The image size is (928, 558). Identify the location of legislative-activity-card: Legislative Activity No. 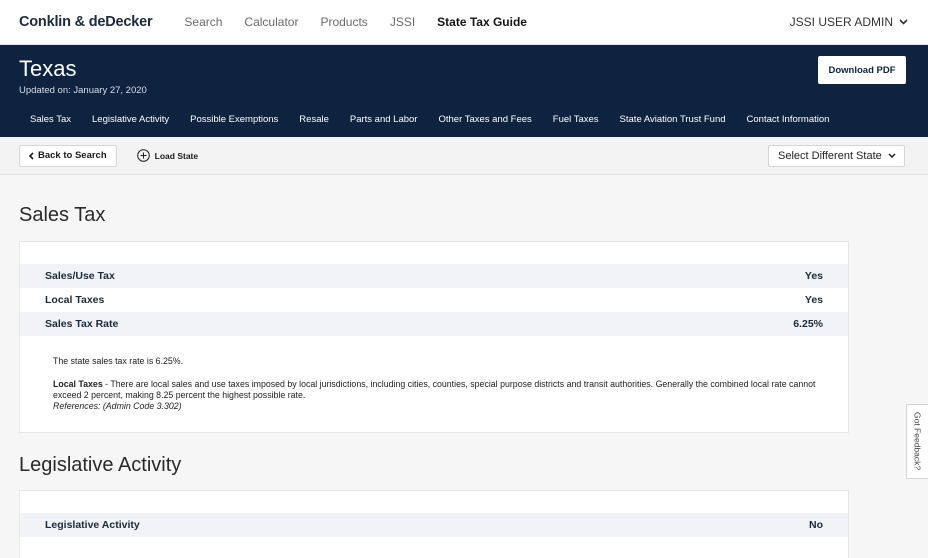
(434, 524).